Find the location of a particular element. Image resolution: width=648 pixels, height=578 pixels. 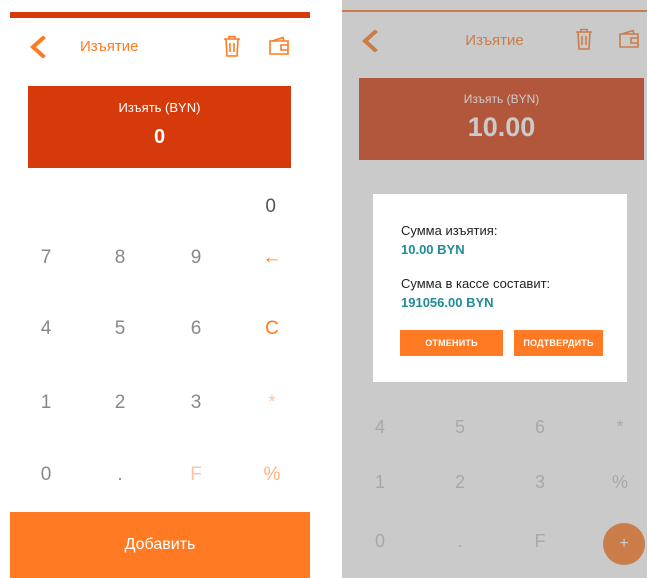

key-0: 0 is located at coordinates (46, 475).